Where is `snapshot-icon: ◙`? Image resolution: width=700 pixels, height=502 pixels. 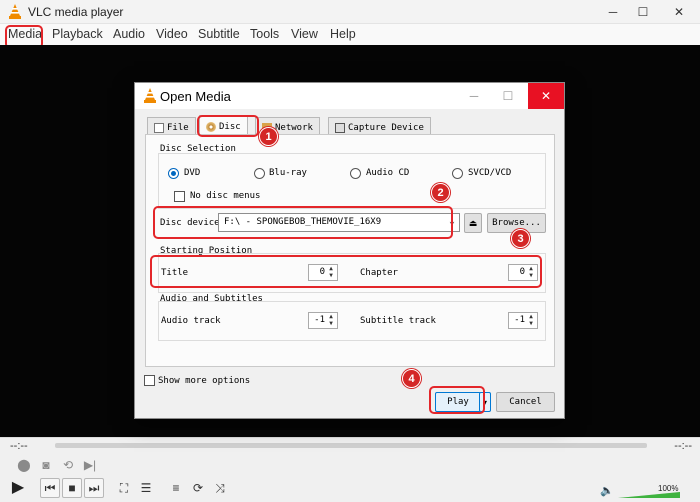
snapshot-icon: ◙ is located at coordinates (46, 465).